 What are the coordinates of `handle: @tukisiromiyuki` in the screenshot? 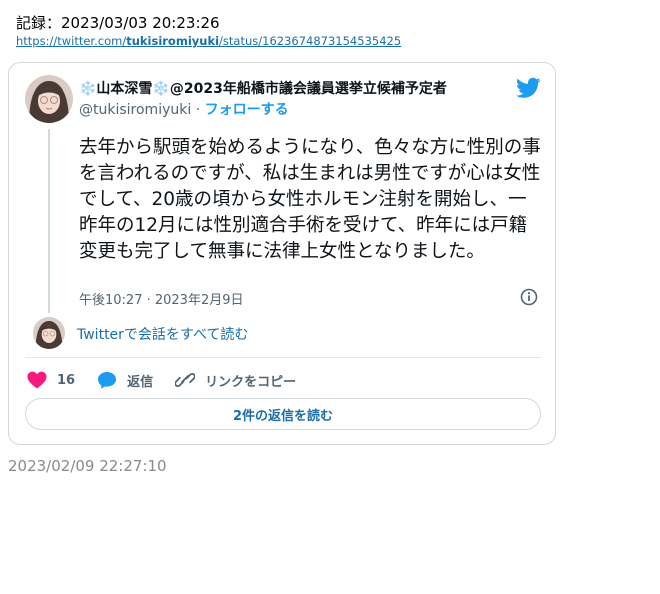 It's located at (135, 110).